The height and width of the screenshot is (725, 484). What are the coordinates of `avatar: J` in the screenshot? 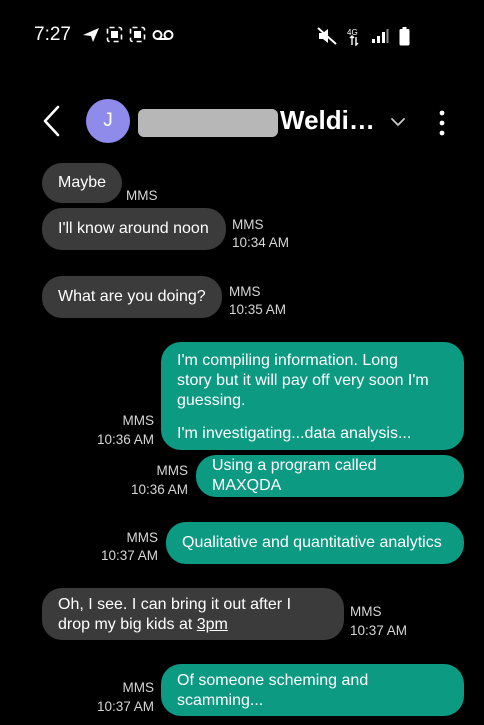 It's located at (108, 121).